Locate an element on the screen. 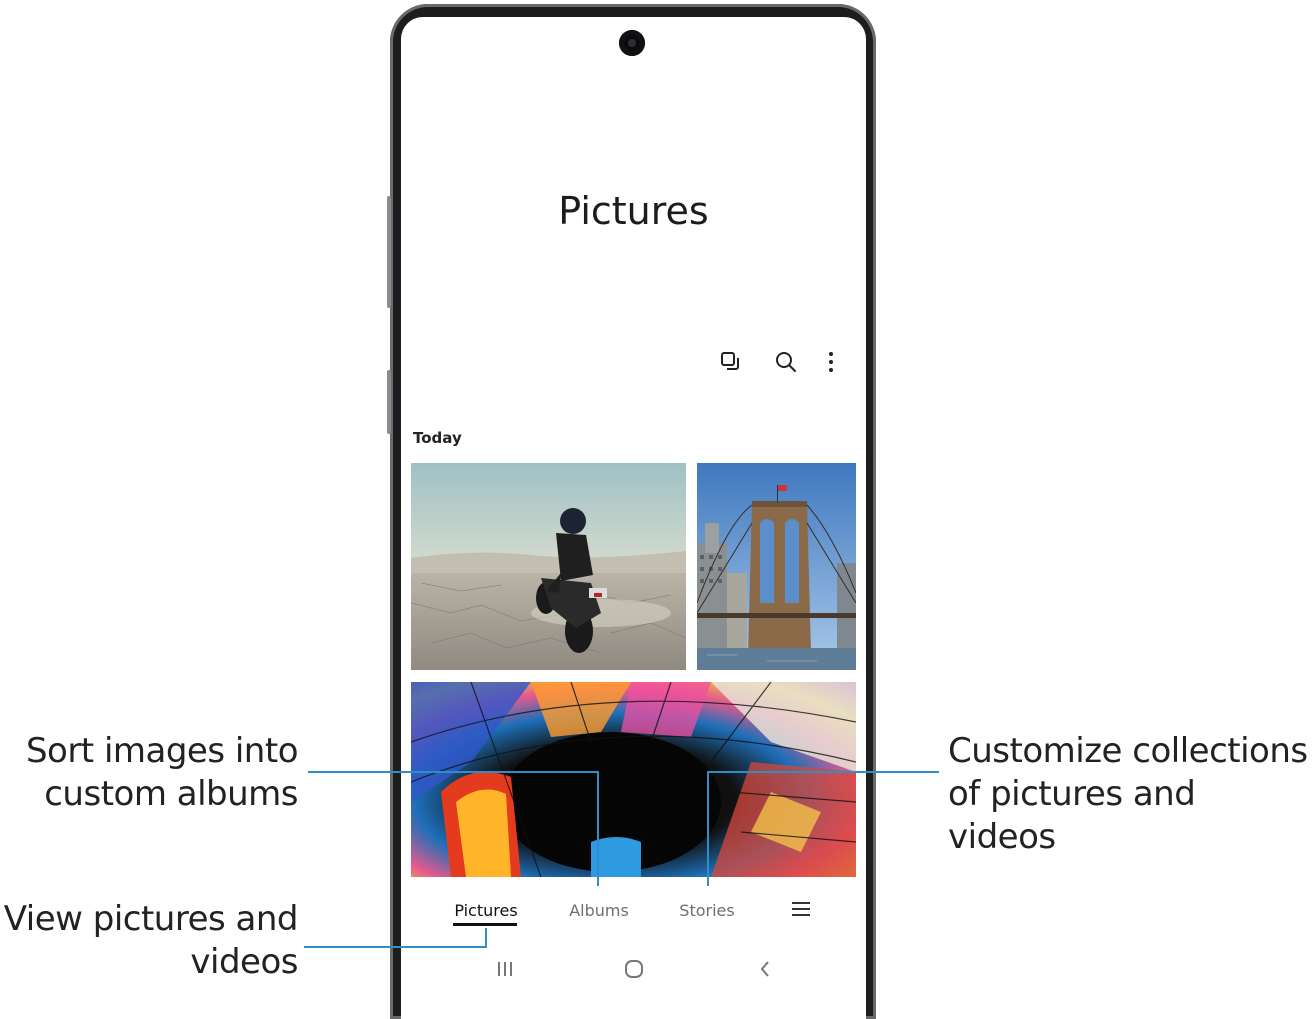 The height and width of the screenshot is (1019, 1313). callout-albums-line-2: custom albums is located at coordinates (171, 794).